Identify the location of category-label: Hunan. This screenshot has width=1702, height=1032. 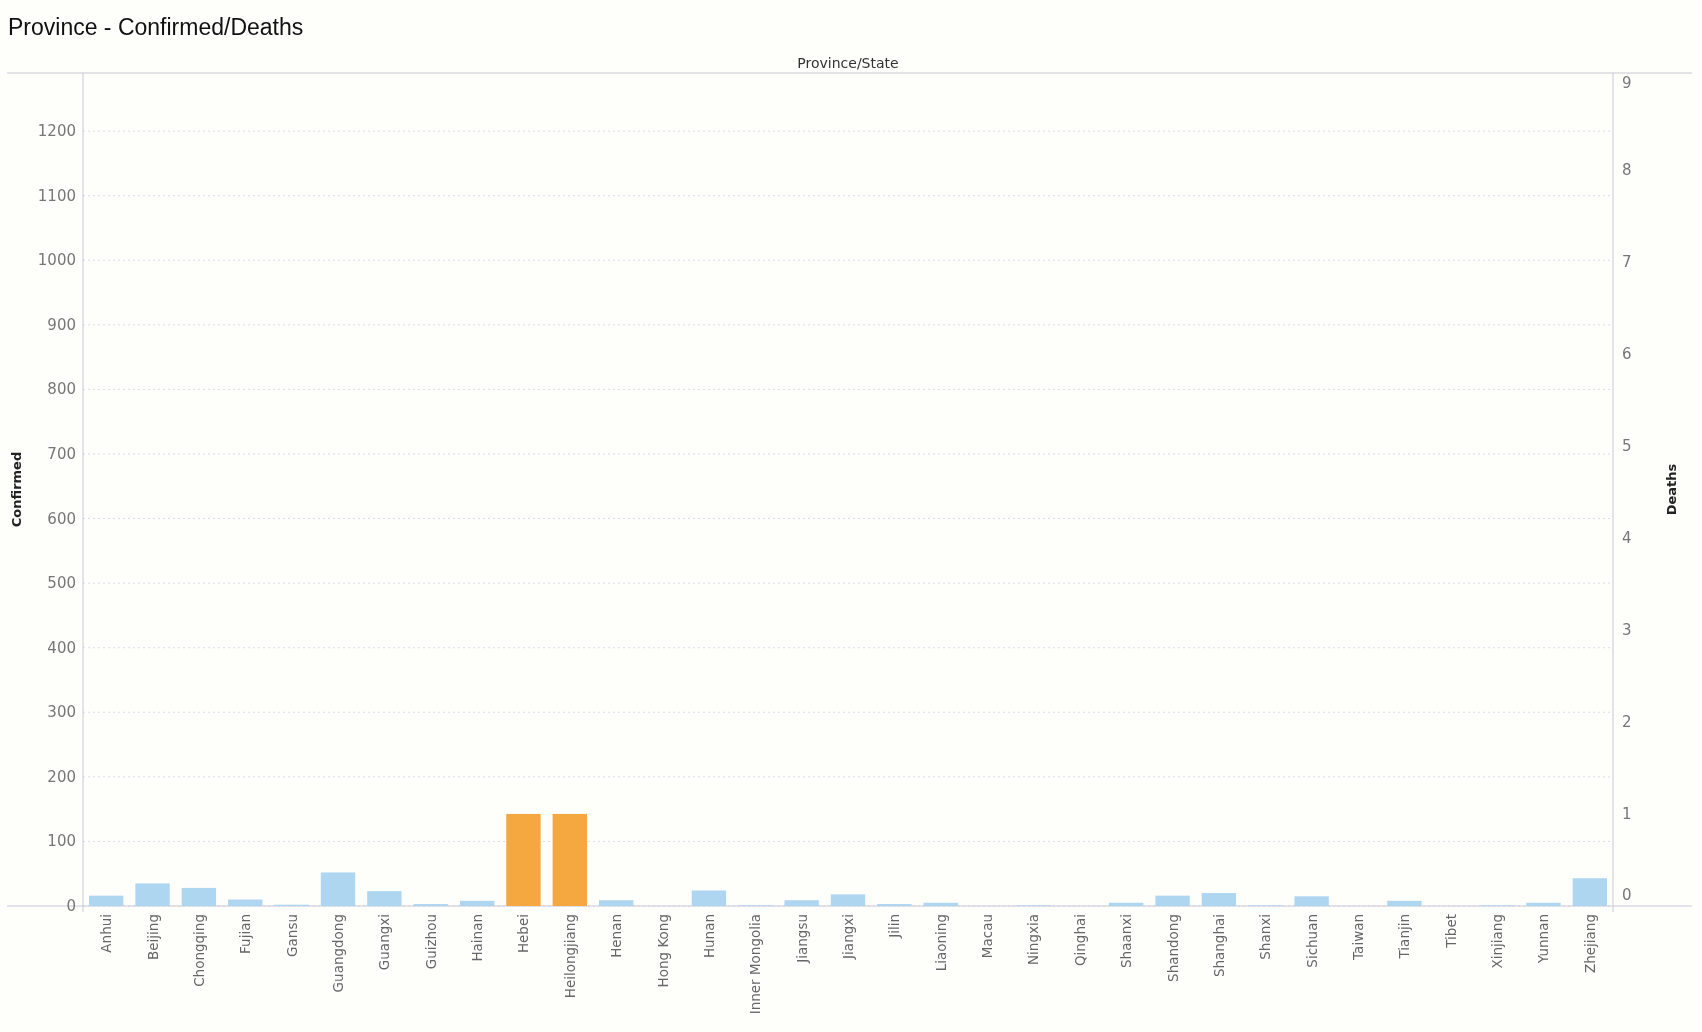
(708, 936).